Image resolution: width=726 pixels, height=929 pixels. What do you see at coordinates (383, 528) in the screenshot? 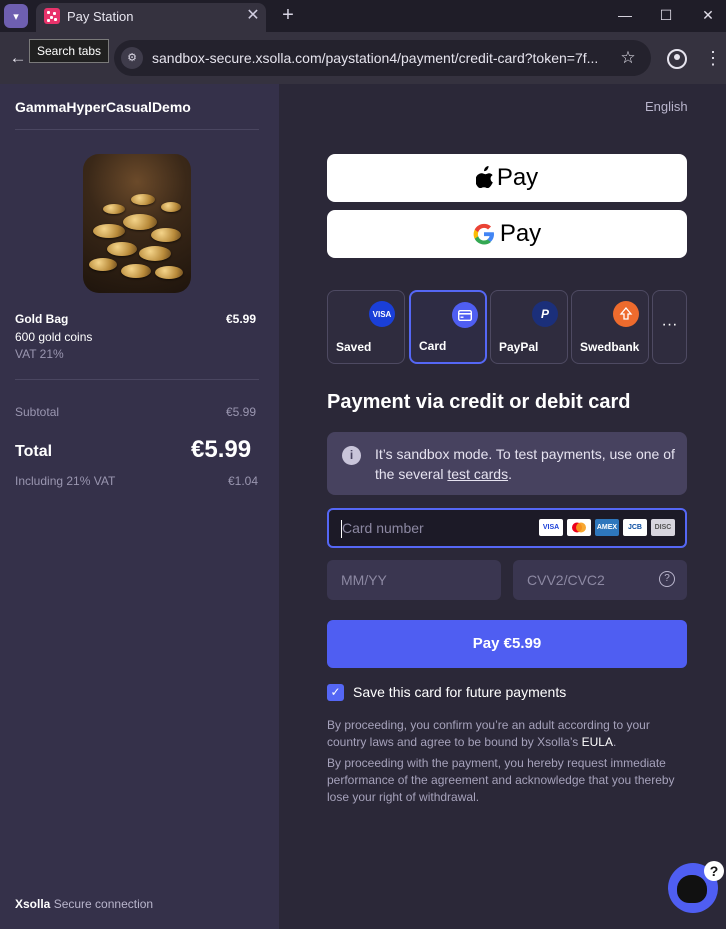
I see `card-number-placeholder: Card number` at bounding box center [383, 528].